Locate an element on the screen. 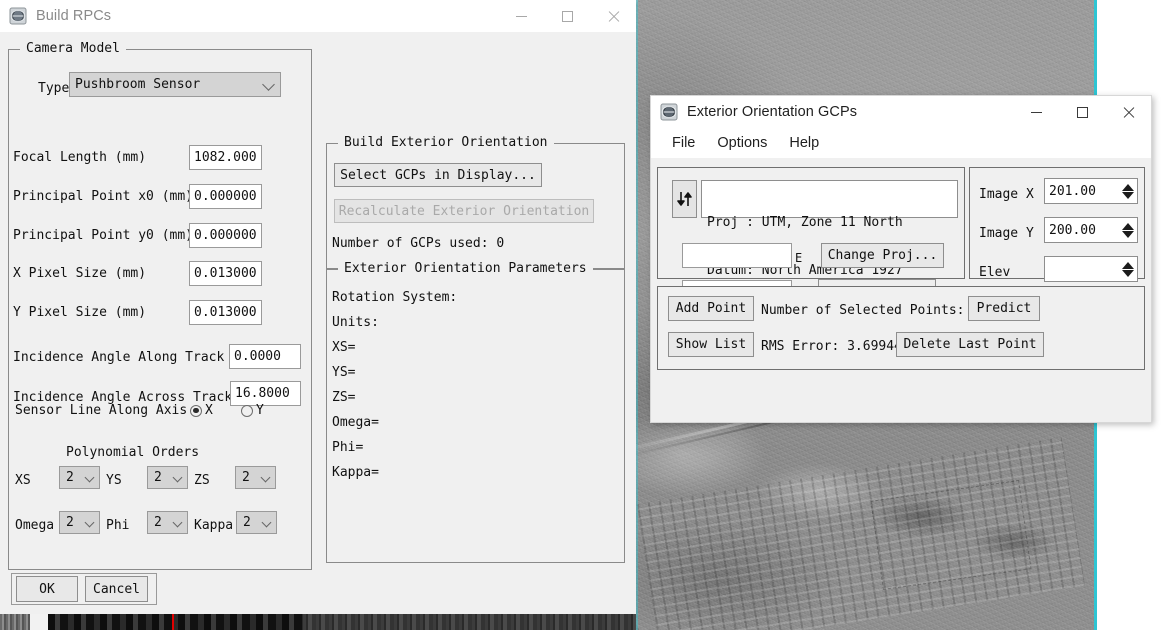  poly-zs-value: 2 is located at coordinates (246, 477).